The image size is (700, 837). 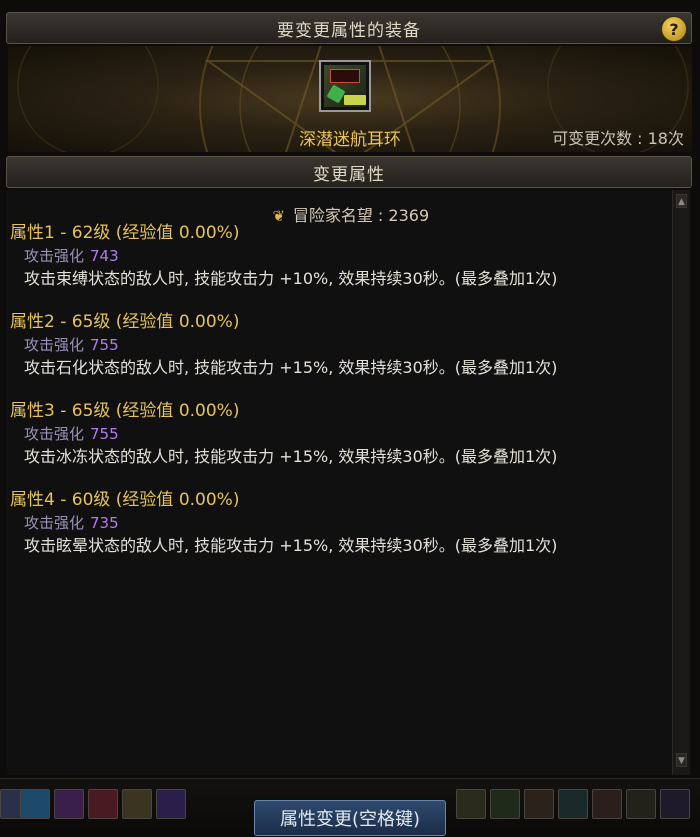 I want to click on attribute-title: 属性3 - 65级 (经验值 0.00%), so click(x=125, y=411).